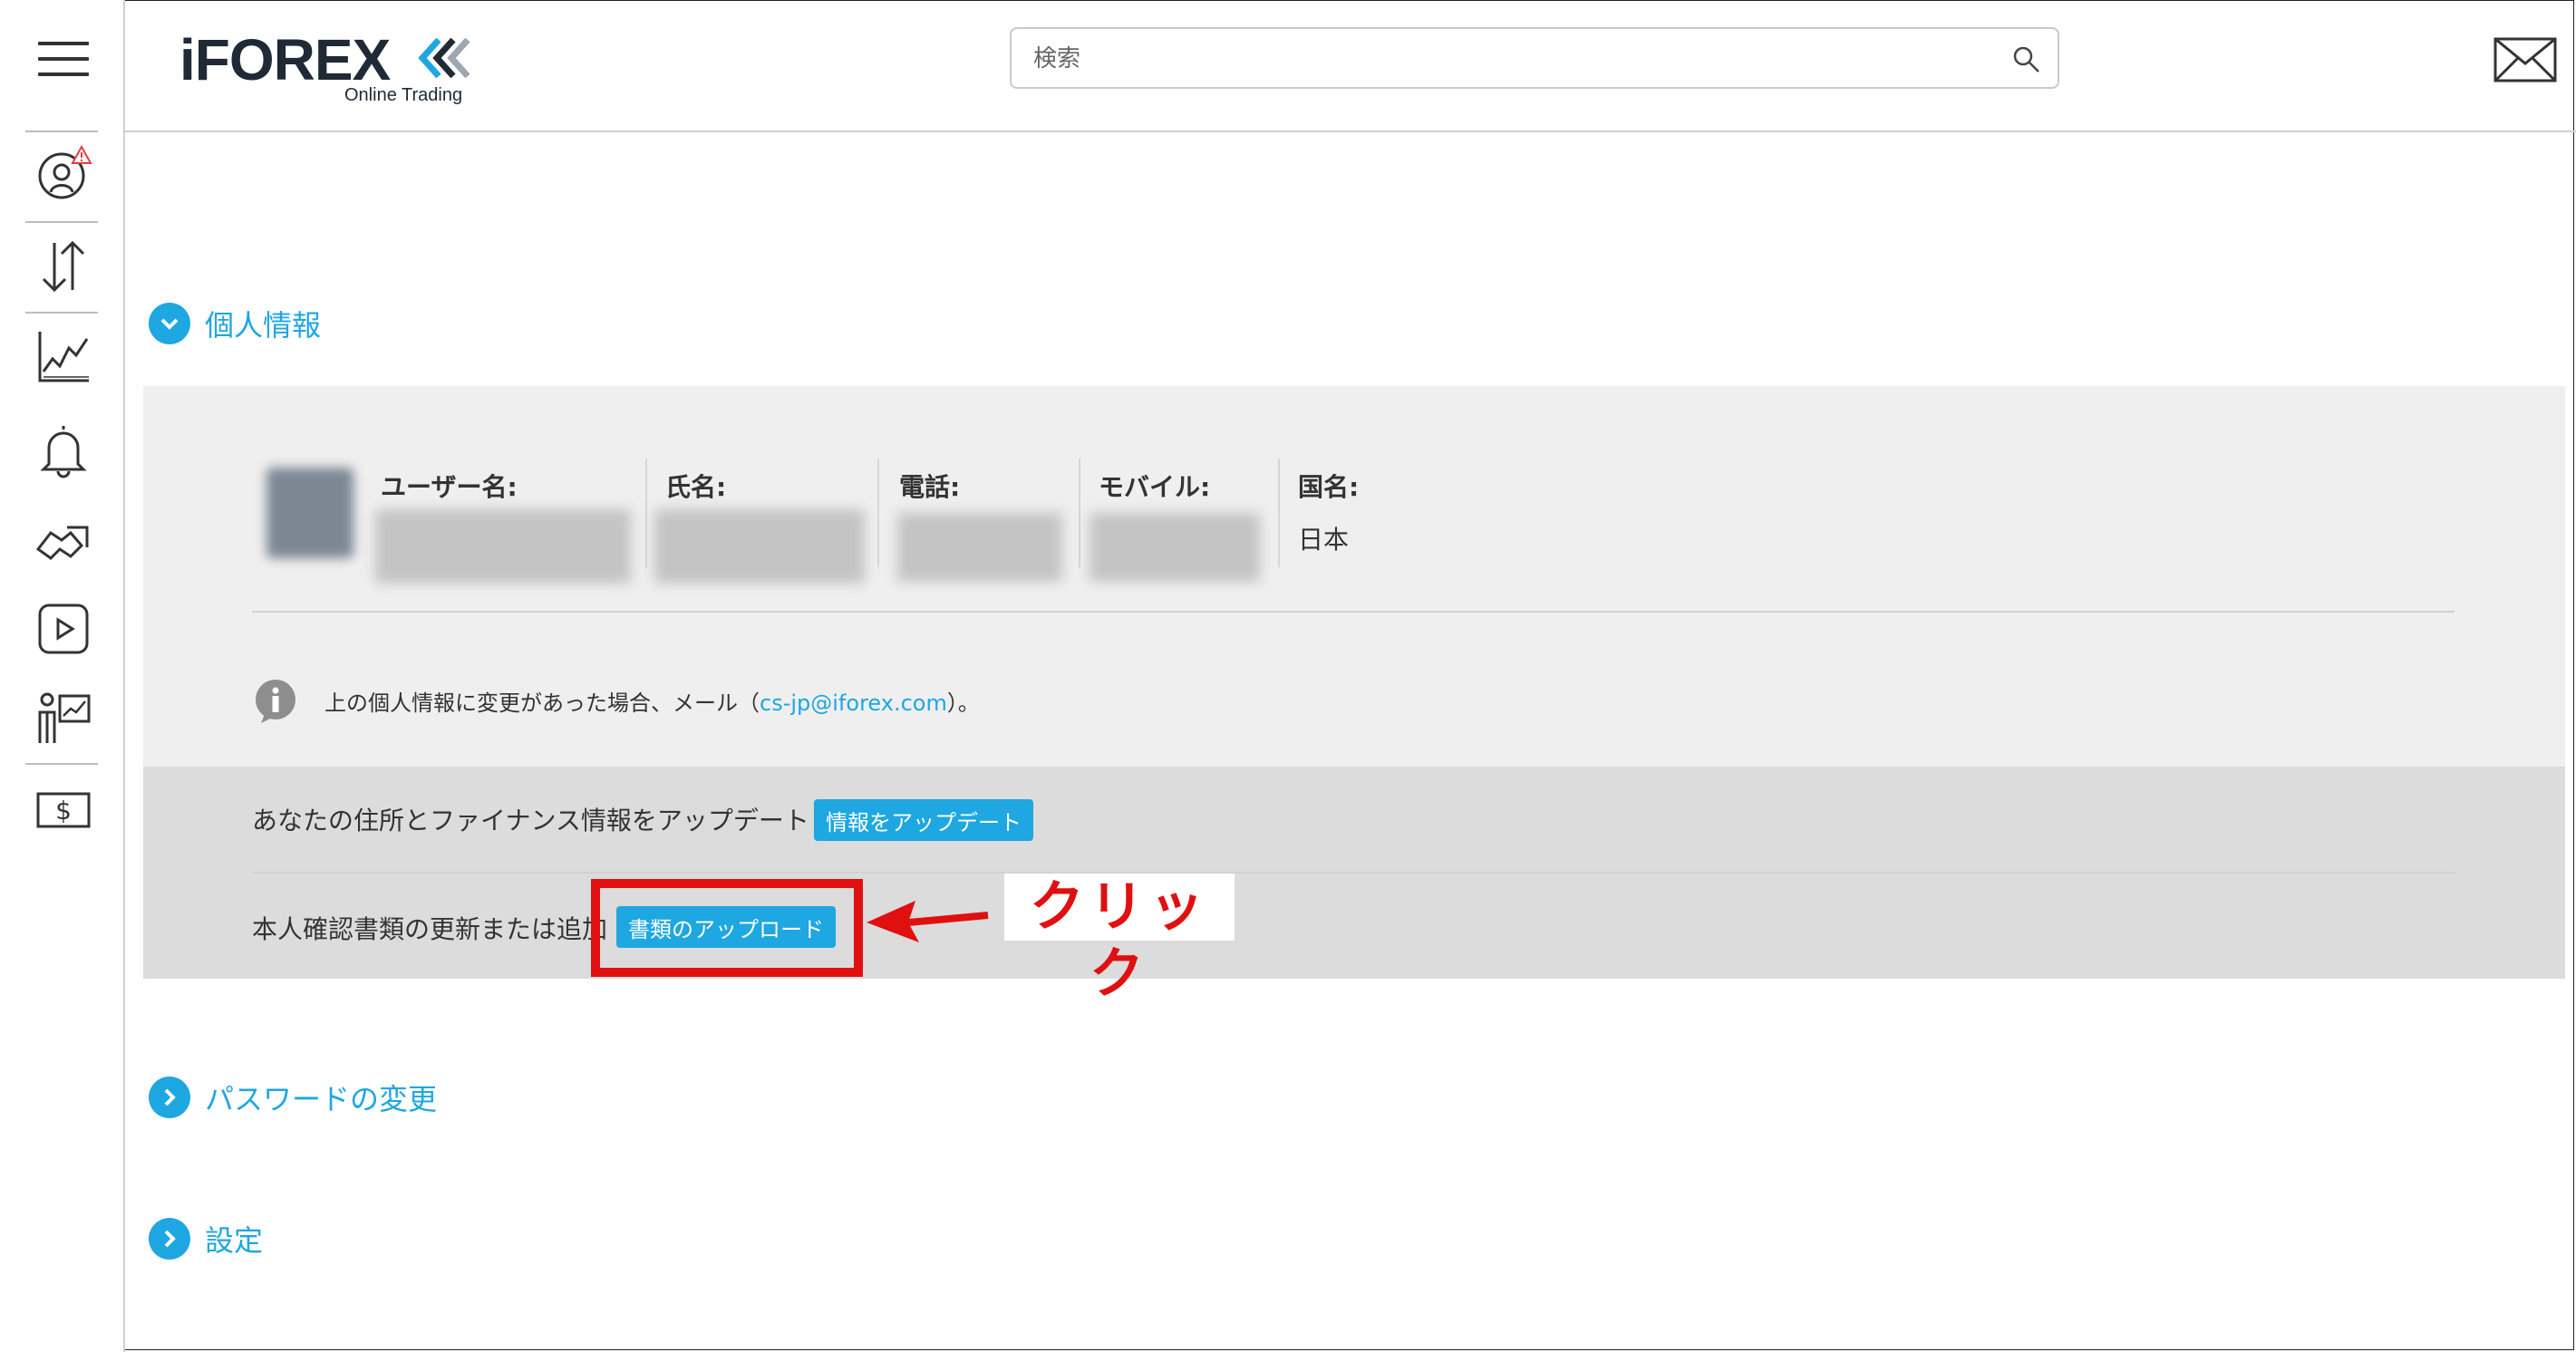 The height and width of the screenshot is (1352, 2576). What do you see at coordinates (234, 1241) in the screenshot?
I see `section-settings-label: 設定` at bounding box center [234, 1241].